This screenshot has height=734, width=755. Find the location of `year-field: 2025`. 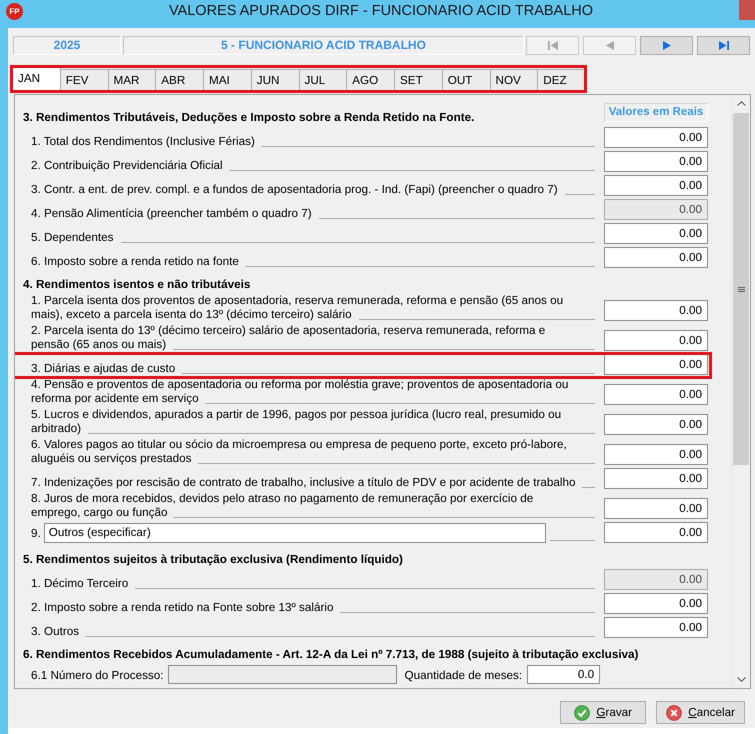

year-field: 2025 is located at coordinates (67, 45).